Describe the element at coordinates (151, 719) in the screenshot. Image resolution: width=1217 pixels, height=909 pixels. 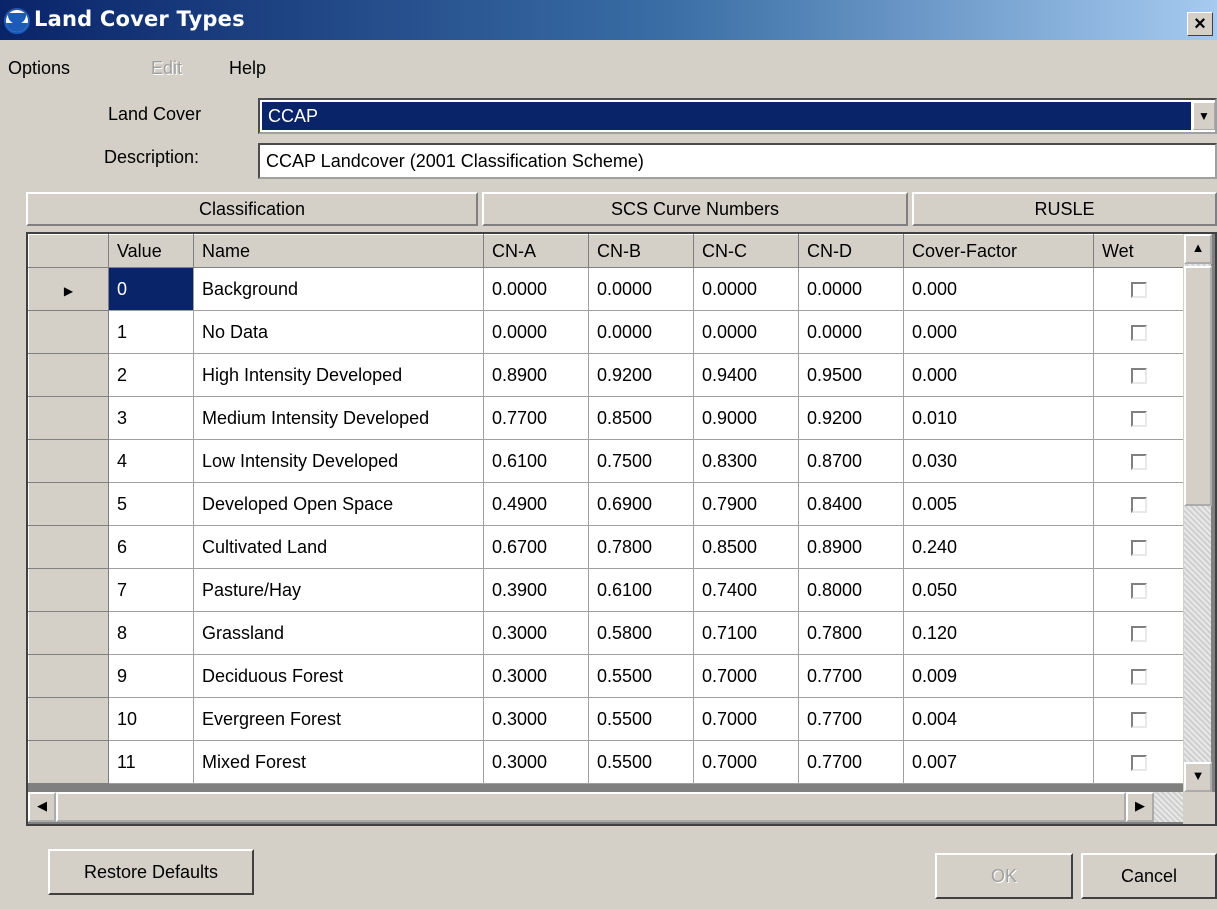
I see `cell-value: 10` at that location.